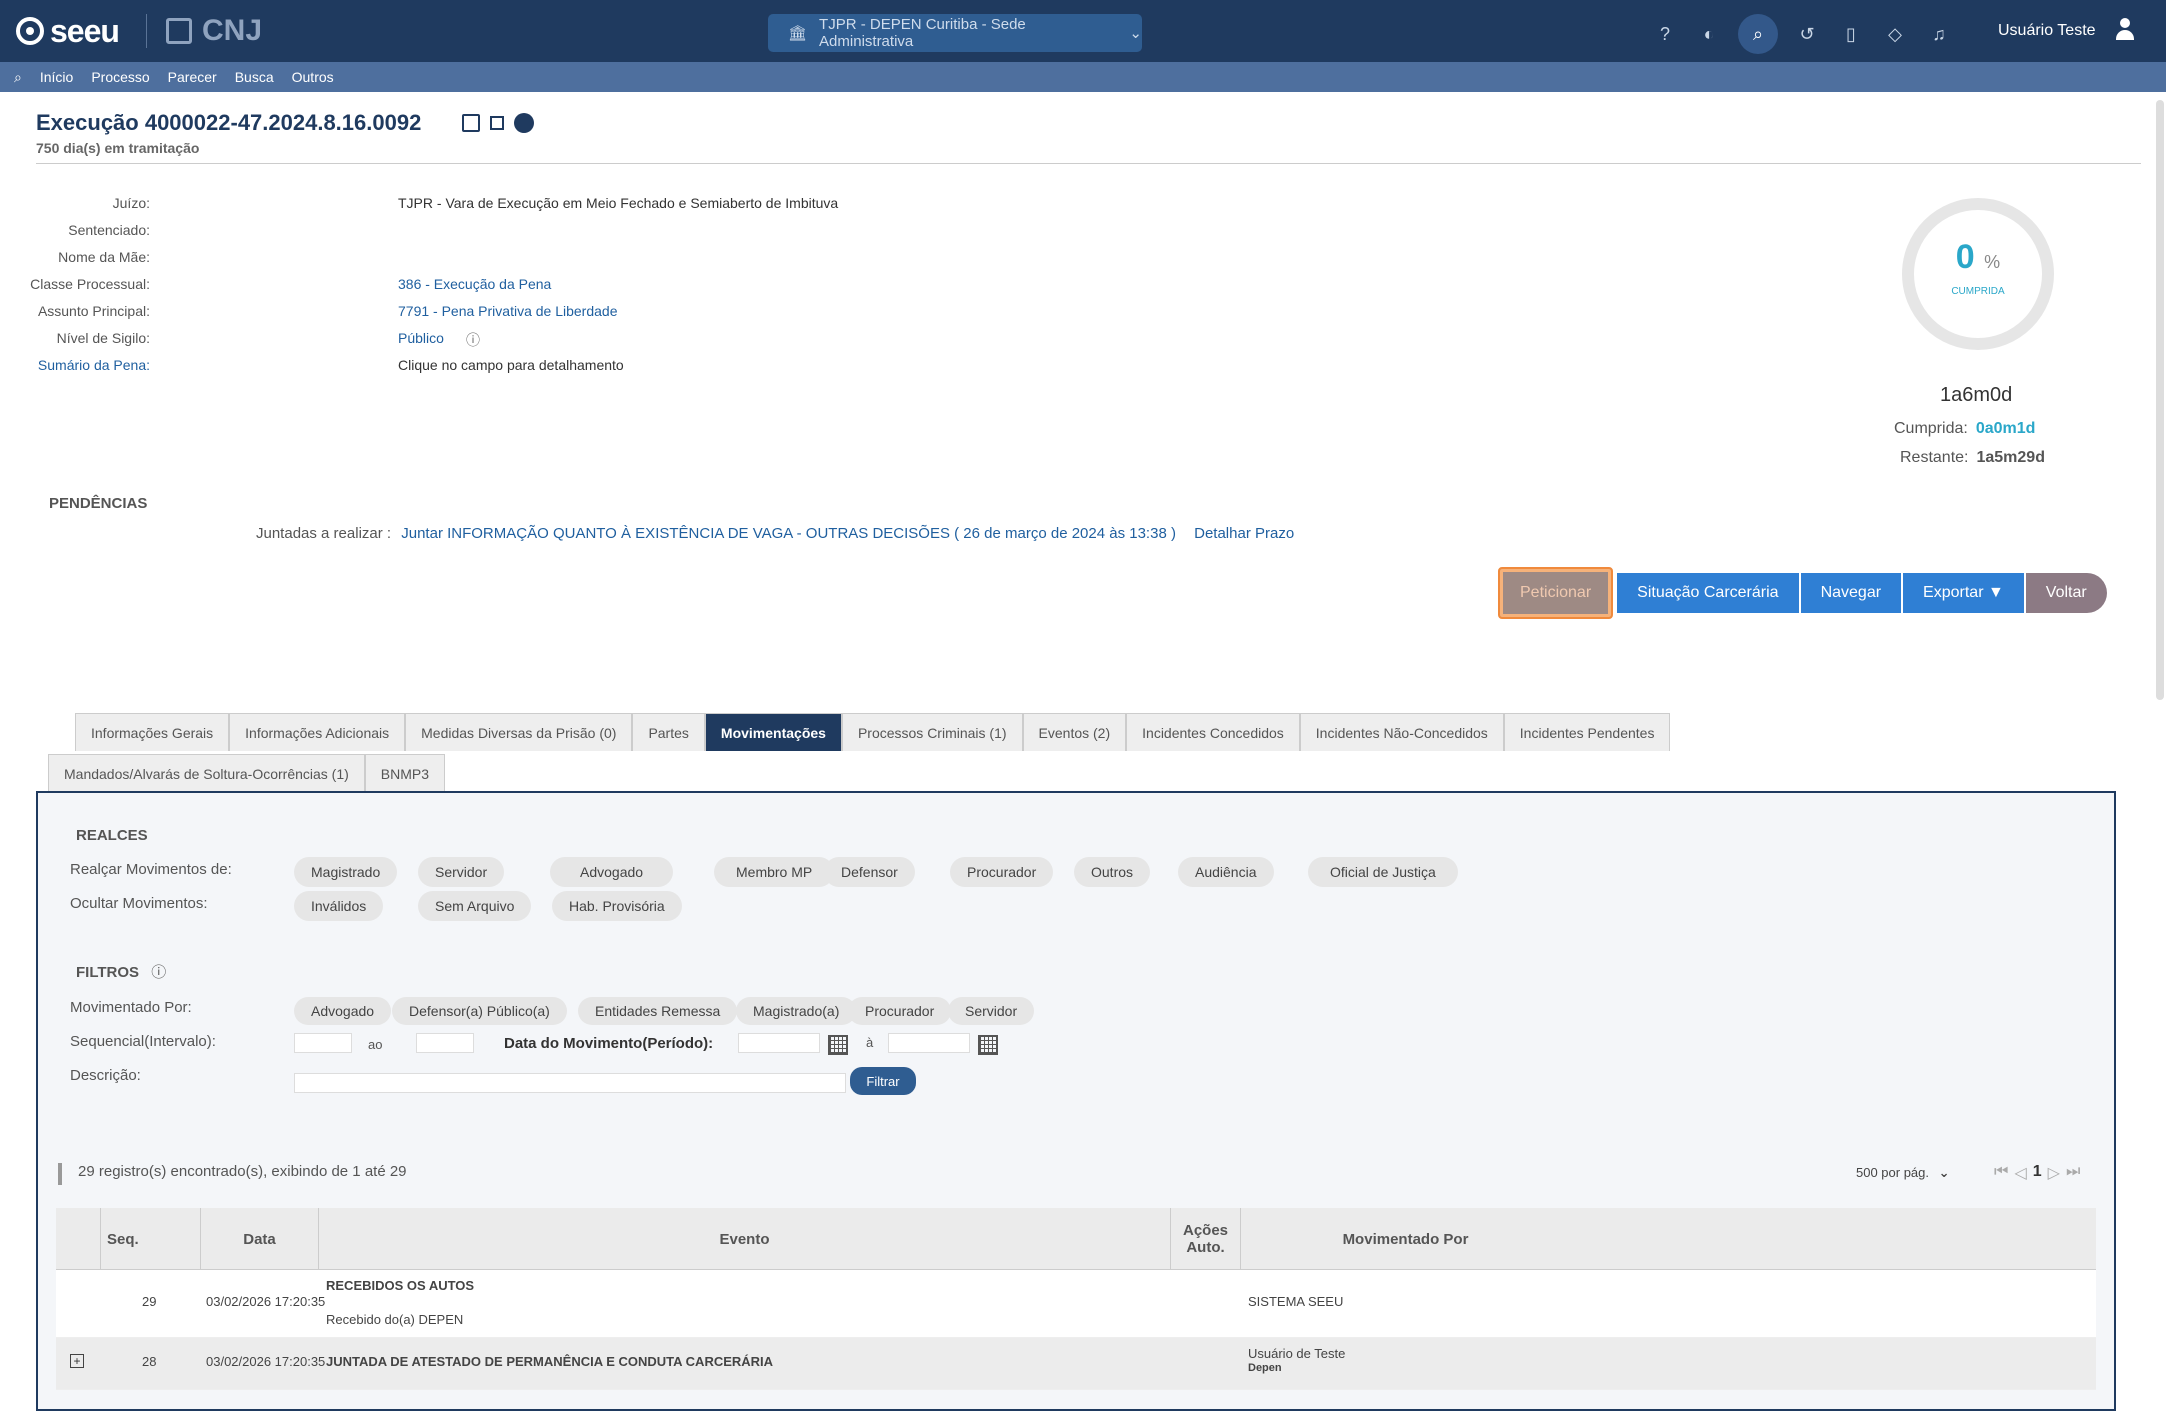 This screenshot has width=2166, height=1411. I want to click on realcar-audiencia-chip: Audiência, so click(1226, 872).